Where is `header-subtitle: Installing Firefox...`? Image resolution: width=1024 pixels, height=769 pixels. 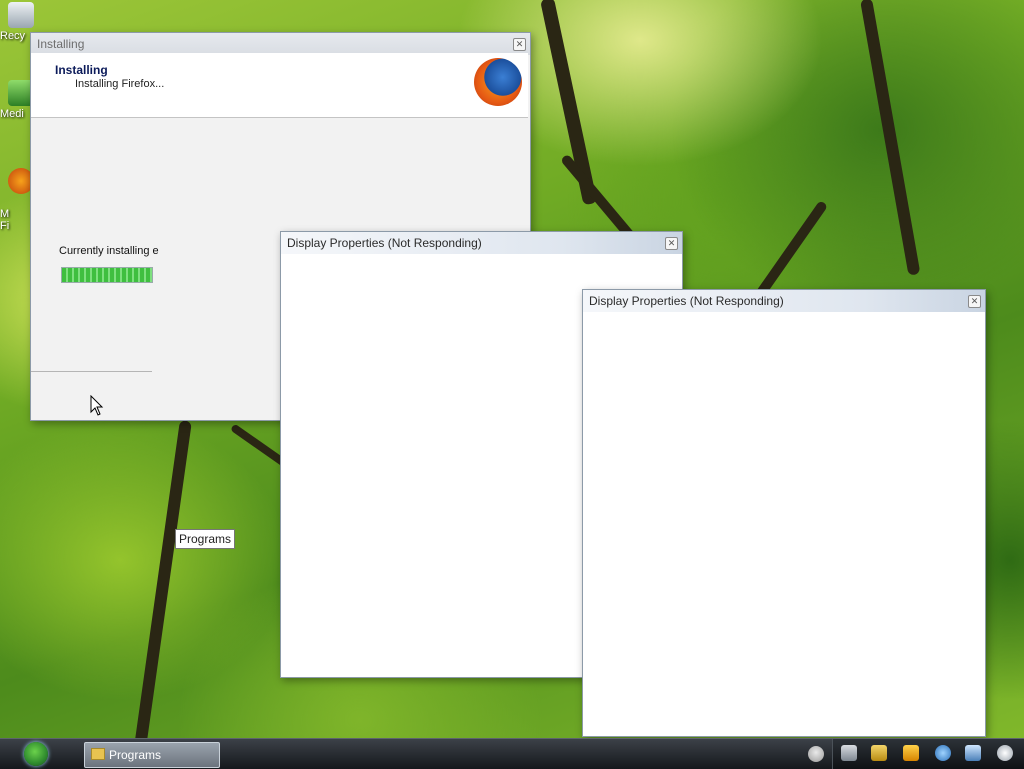
header-subtitle: Installing Firefox... is located at coordinates (120, 84).